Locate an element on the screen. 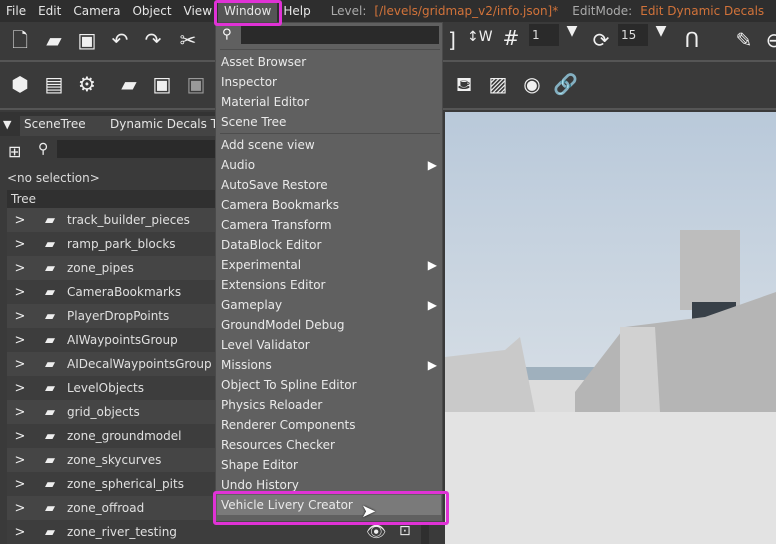  menu-item-label: Physics Reloader is located at coordinates (272, 405).